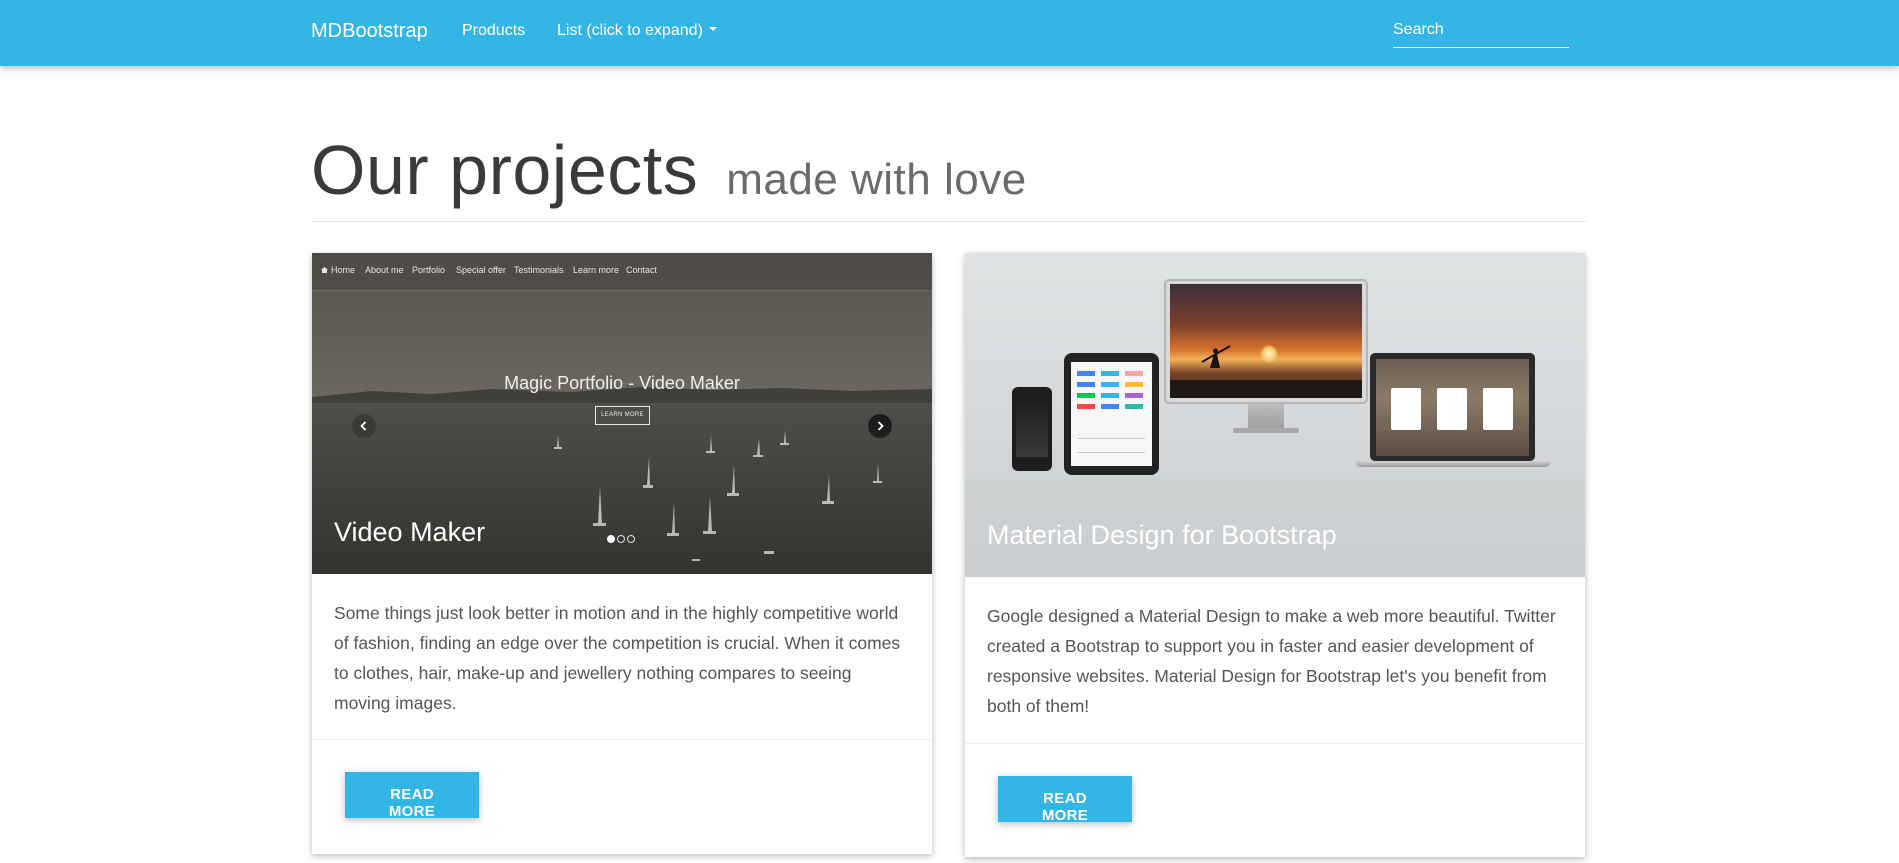 The height and width of the screenshot is (863, 1899). Describe the element at coordinates (1266, 430) in the screenshot. I see `imac-base` at that location.